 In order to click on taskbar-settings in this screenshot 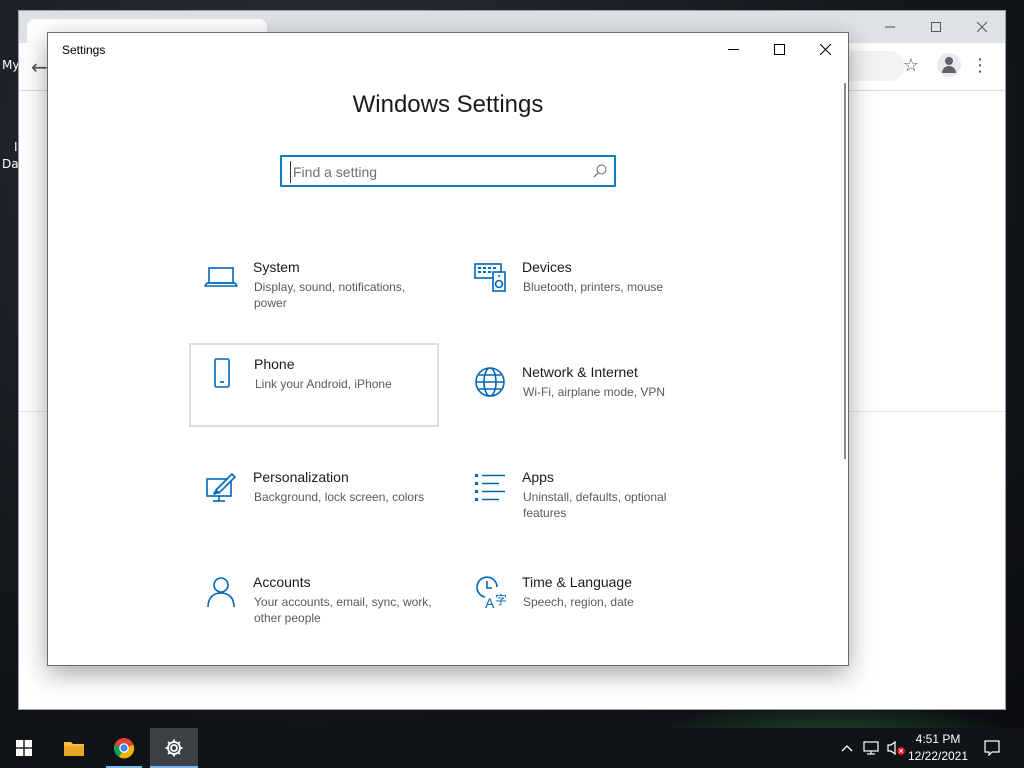, I will do `click(174, 748)`.